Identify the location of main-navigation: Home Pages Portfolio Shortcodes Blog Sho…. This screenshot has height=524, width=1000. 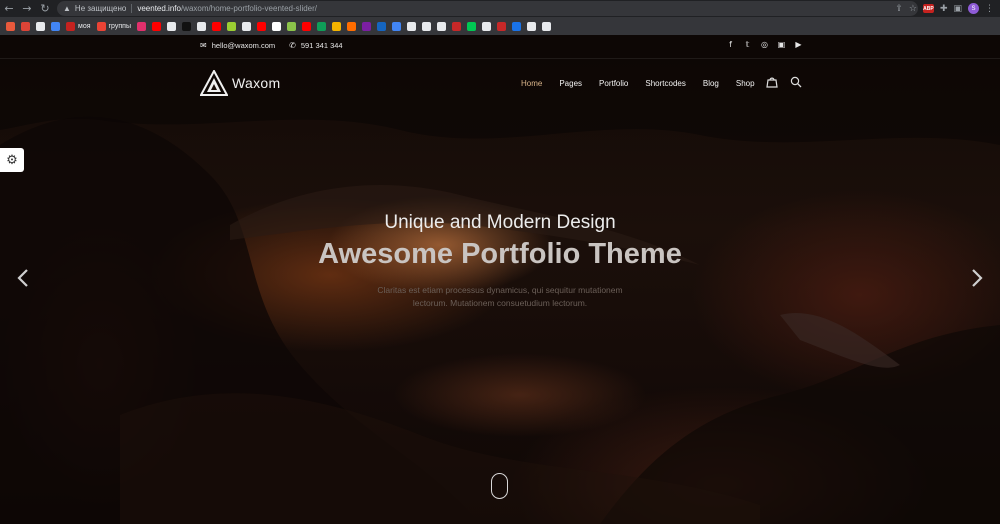
(638, 83).